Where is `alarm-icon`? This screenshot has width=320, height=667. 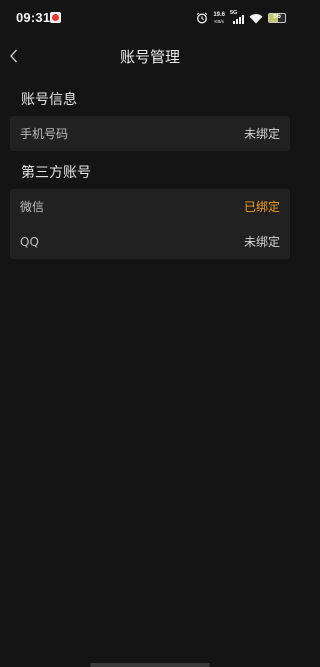 alarm-icon is located at coordinates (202, 18).